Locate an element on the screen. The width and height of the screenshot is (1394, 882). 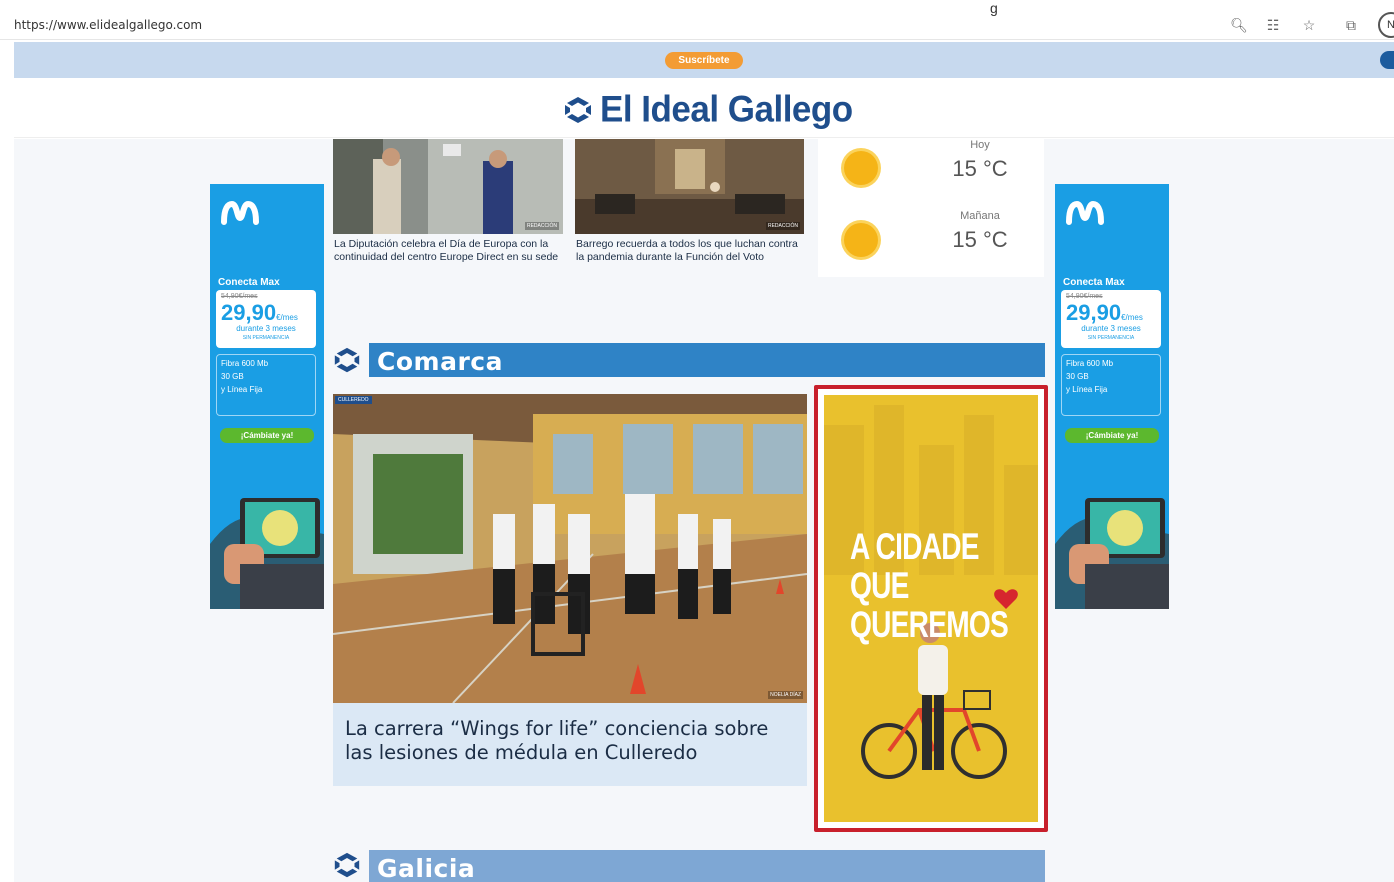
zoom-icon: 🔍︎ is located at coordinates (1239, 25).